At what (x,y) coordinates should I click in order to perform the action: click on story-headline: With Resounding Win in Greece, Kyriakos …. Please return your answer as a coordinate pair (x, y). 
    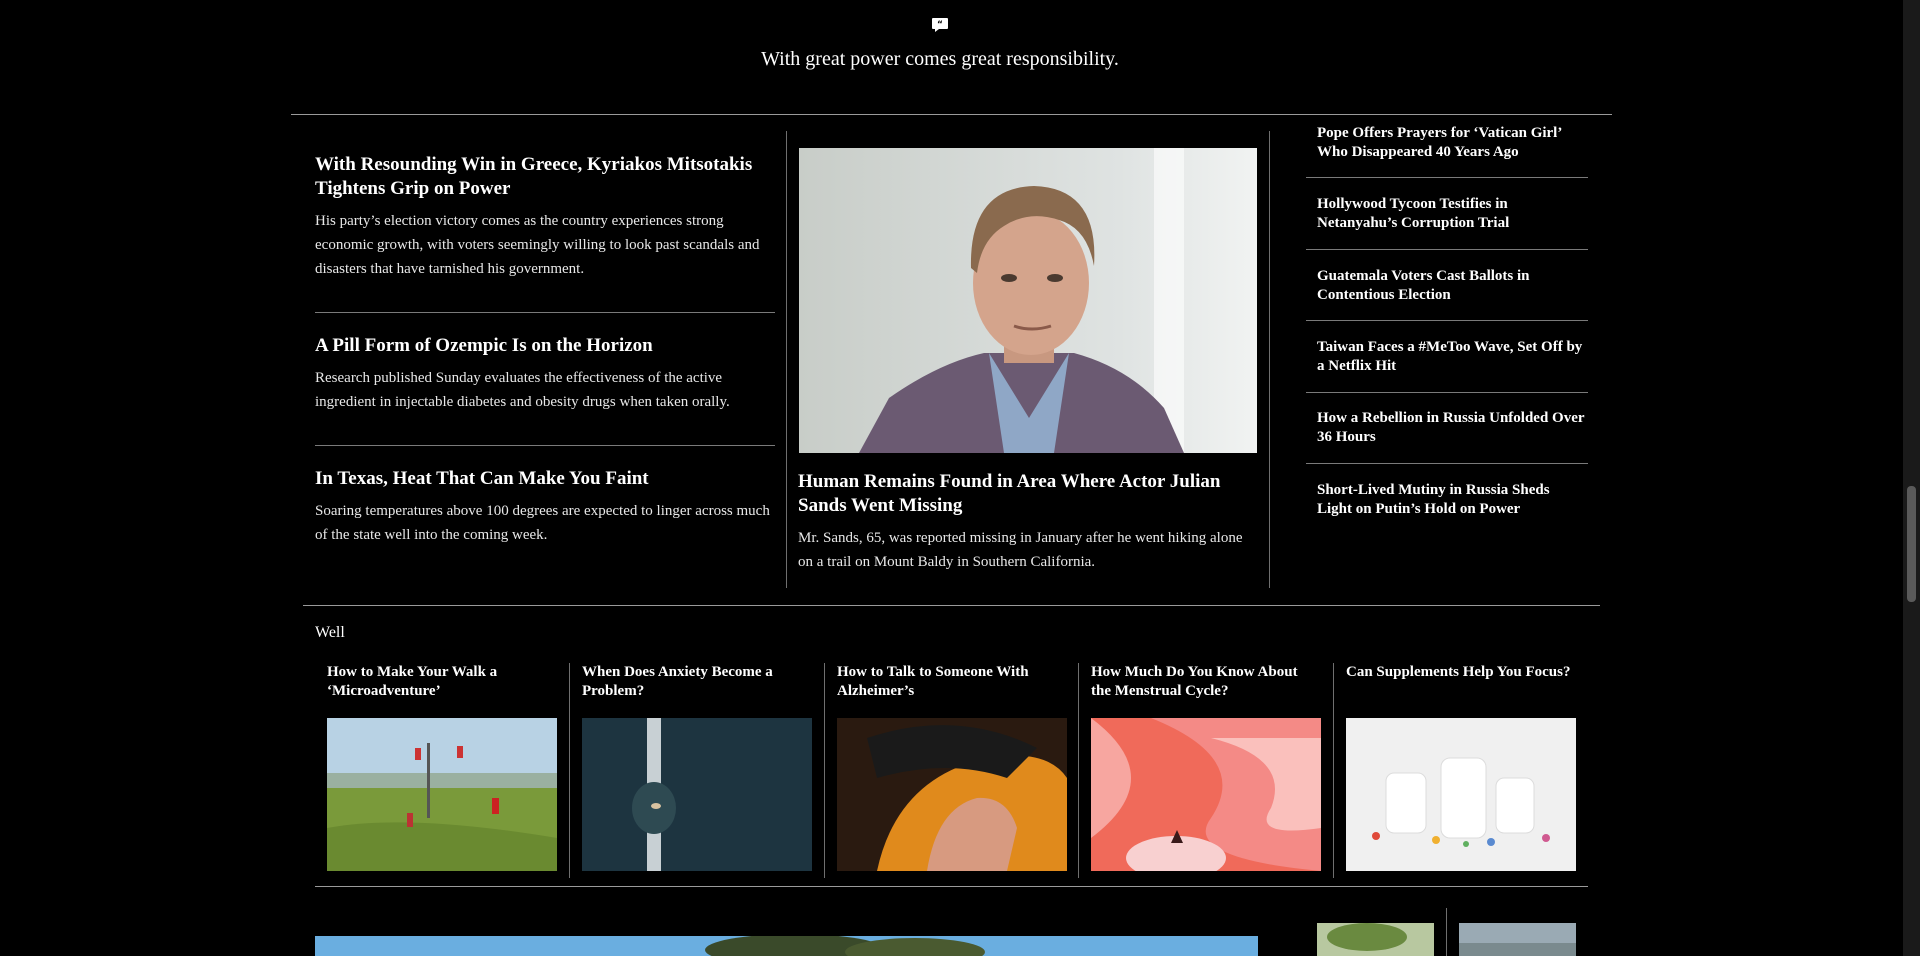
    Looking at the image, I should click on (545, 177).